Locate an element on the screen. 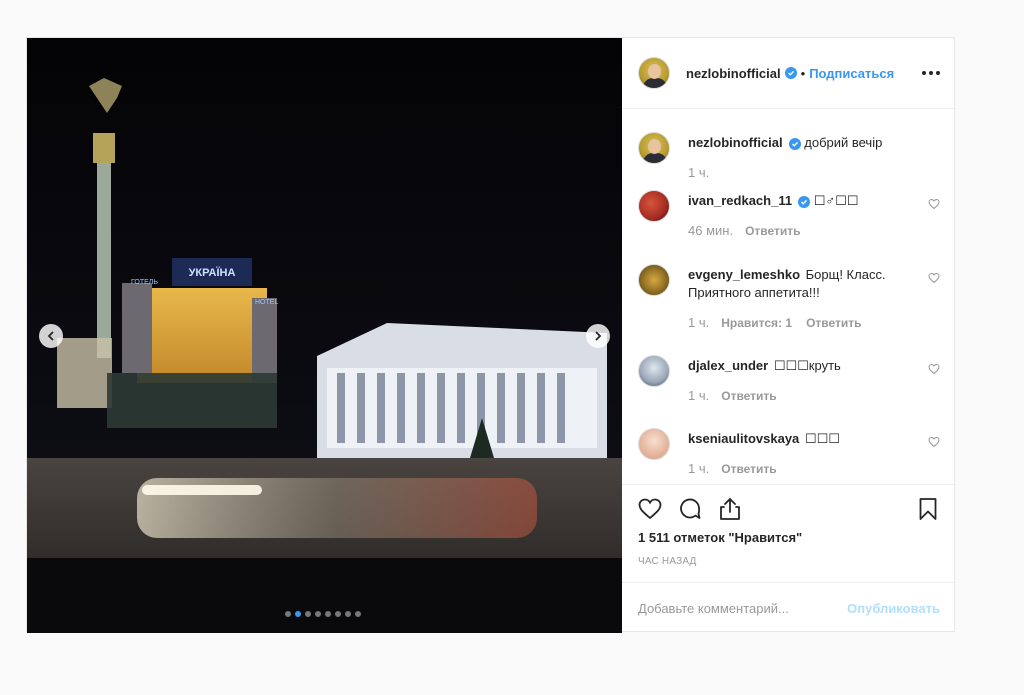  more-options-icon is located at coordinates (931, 73).